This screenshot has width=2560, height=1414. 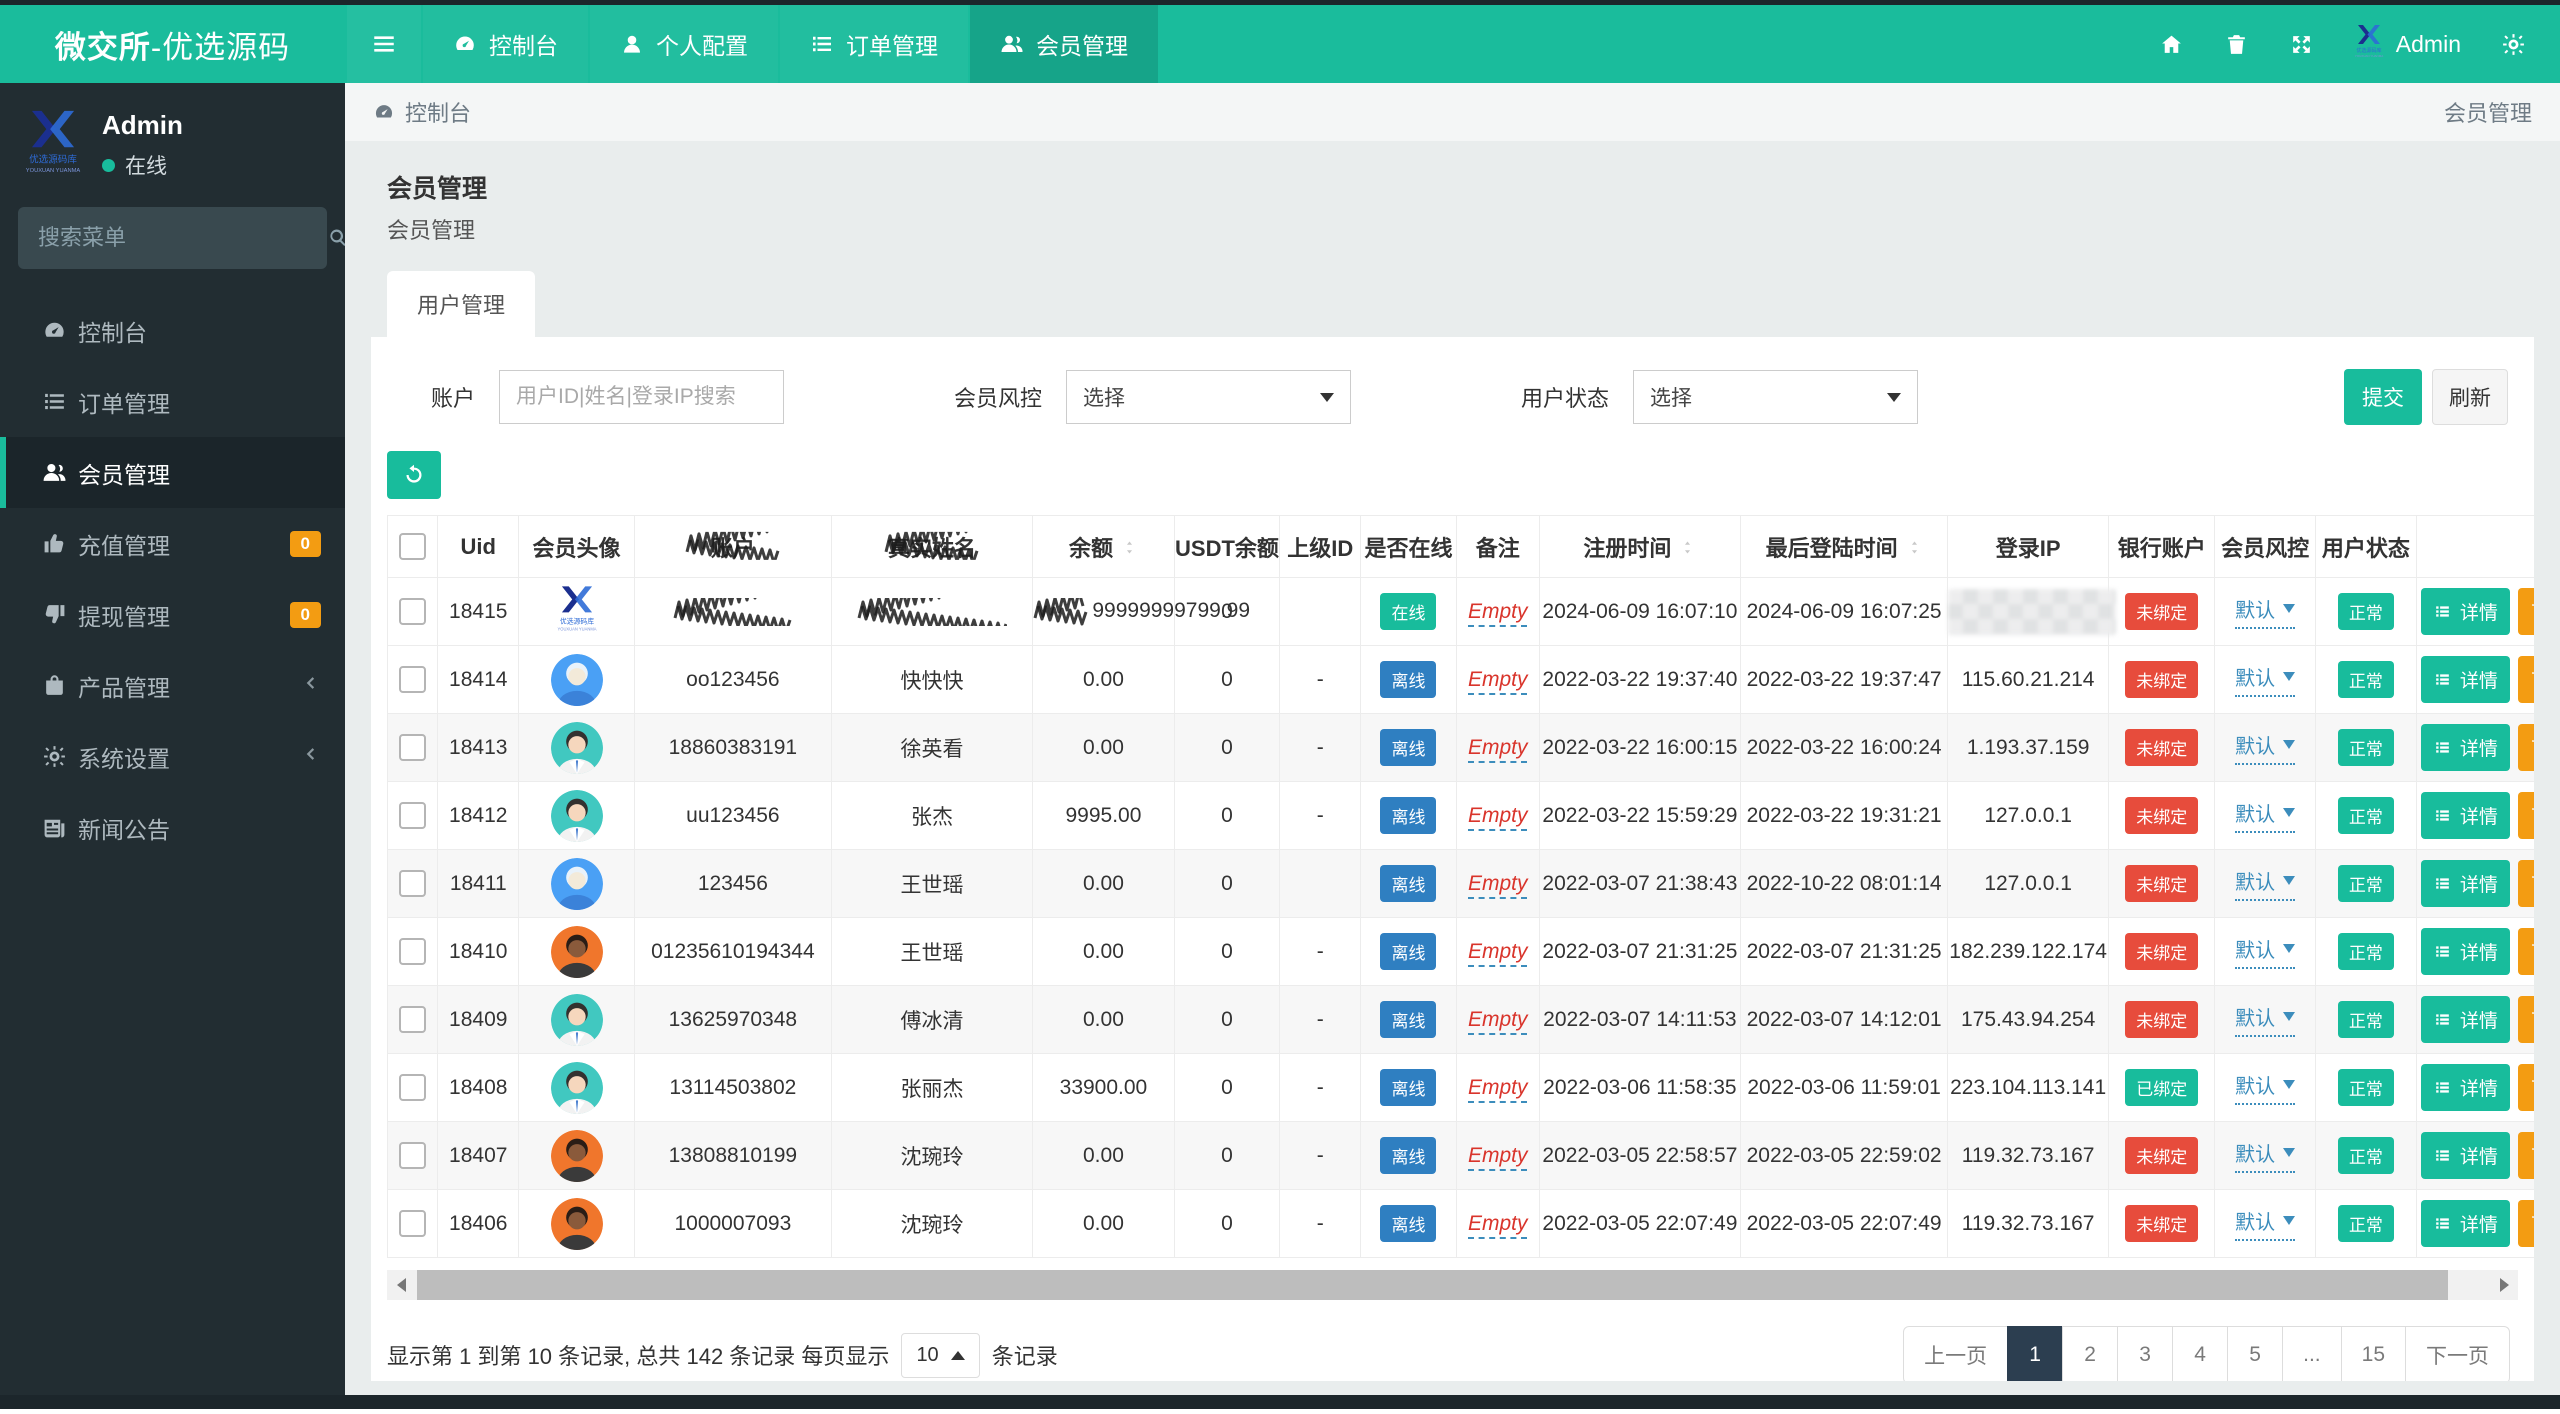 What do you see at coordinates (1432, 1285) in the screenshot?
I see `scrollbar-thumb` at bounding box center [1432, 1285].